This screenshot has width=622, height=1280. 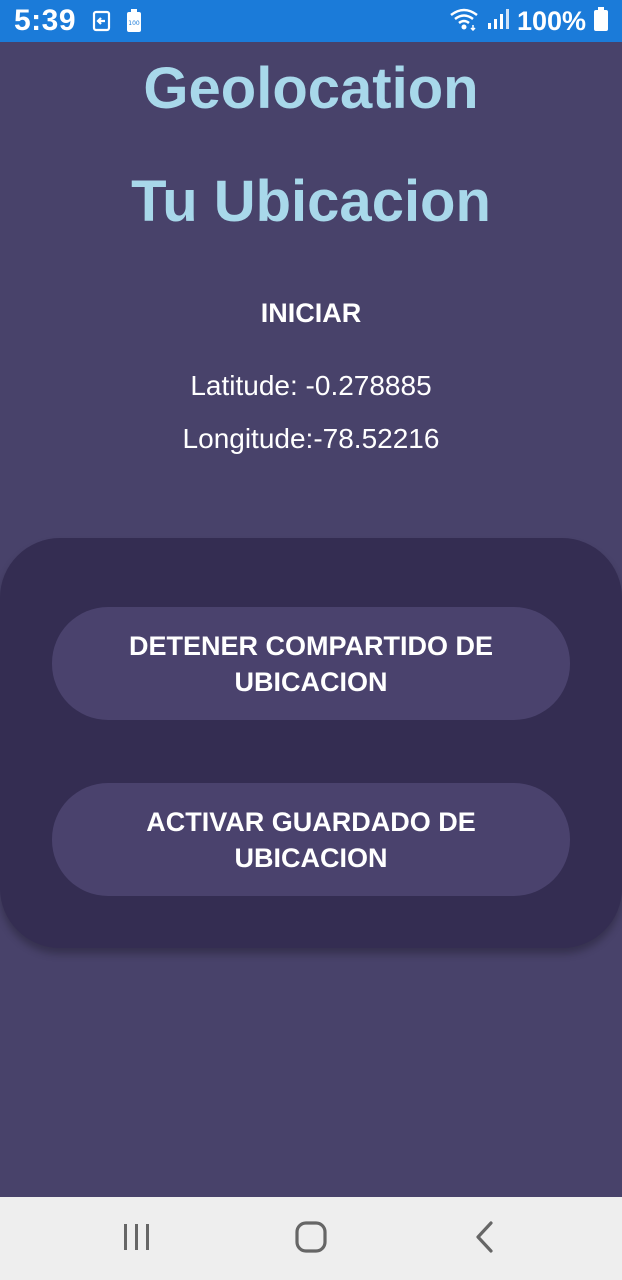 What do you see at coordinates (311, 385) in the screenshot?
I see `latitude-text: Latitude: -0.278885` at bounding box center [311, 385].